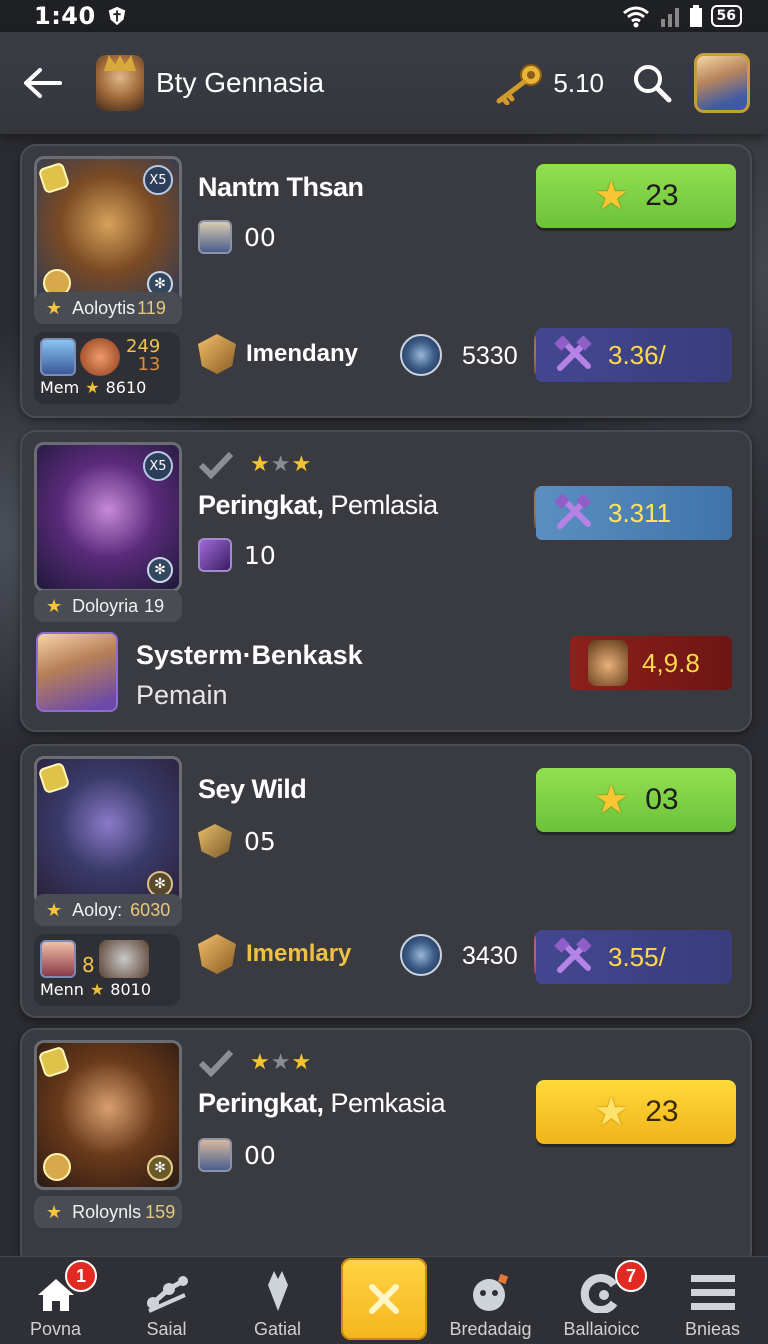 This screenshot has height=1344, width=768. Describe the element at coordinates (277, 1291) in the screenshot. I see `pin-icon` at that location.